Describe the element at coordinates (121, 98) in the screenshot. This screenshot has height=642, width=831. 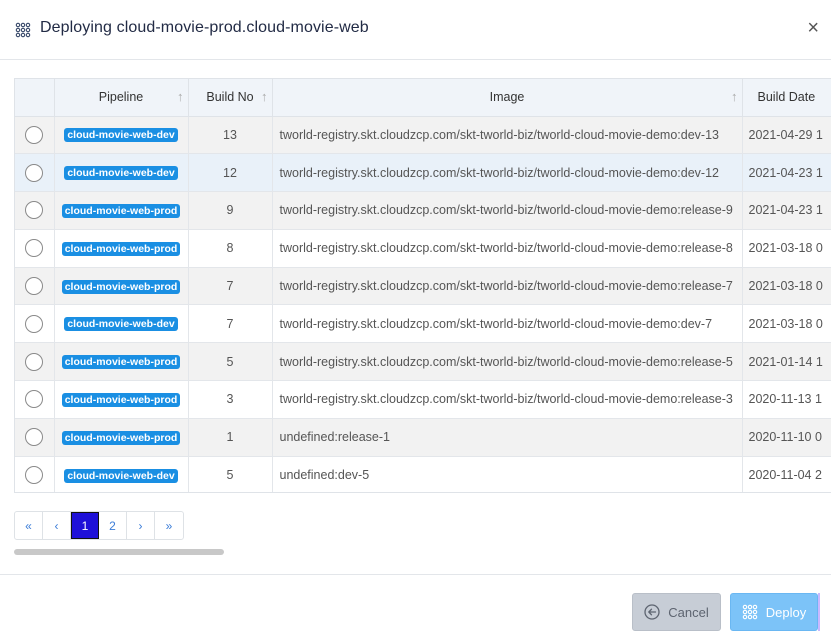
I see `column-header-pipeline: Pipeline ↑` at that location.